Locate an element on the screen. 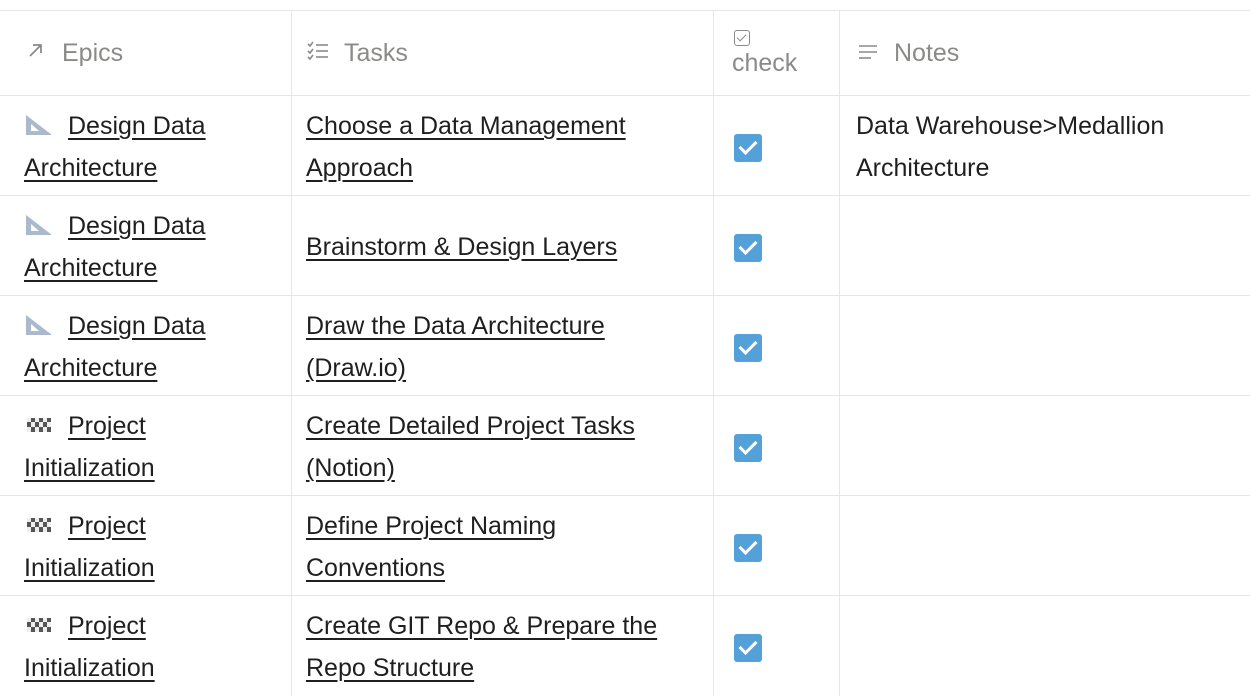 This screenshot has width=1250, height=696. table-header: Epics Tasks check Notes is located at coordinates (625, 53).